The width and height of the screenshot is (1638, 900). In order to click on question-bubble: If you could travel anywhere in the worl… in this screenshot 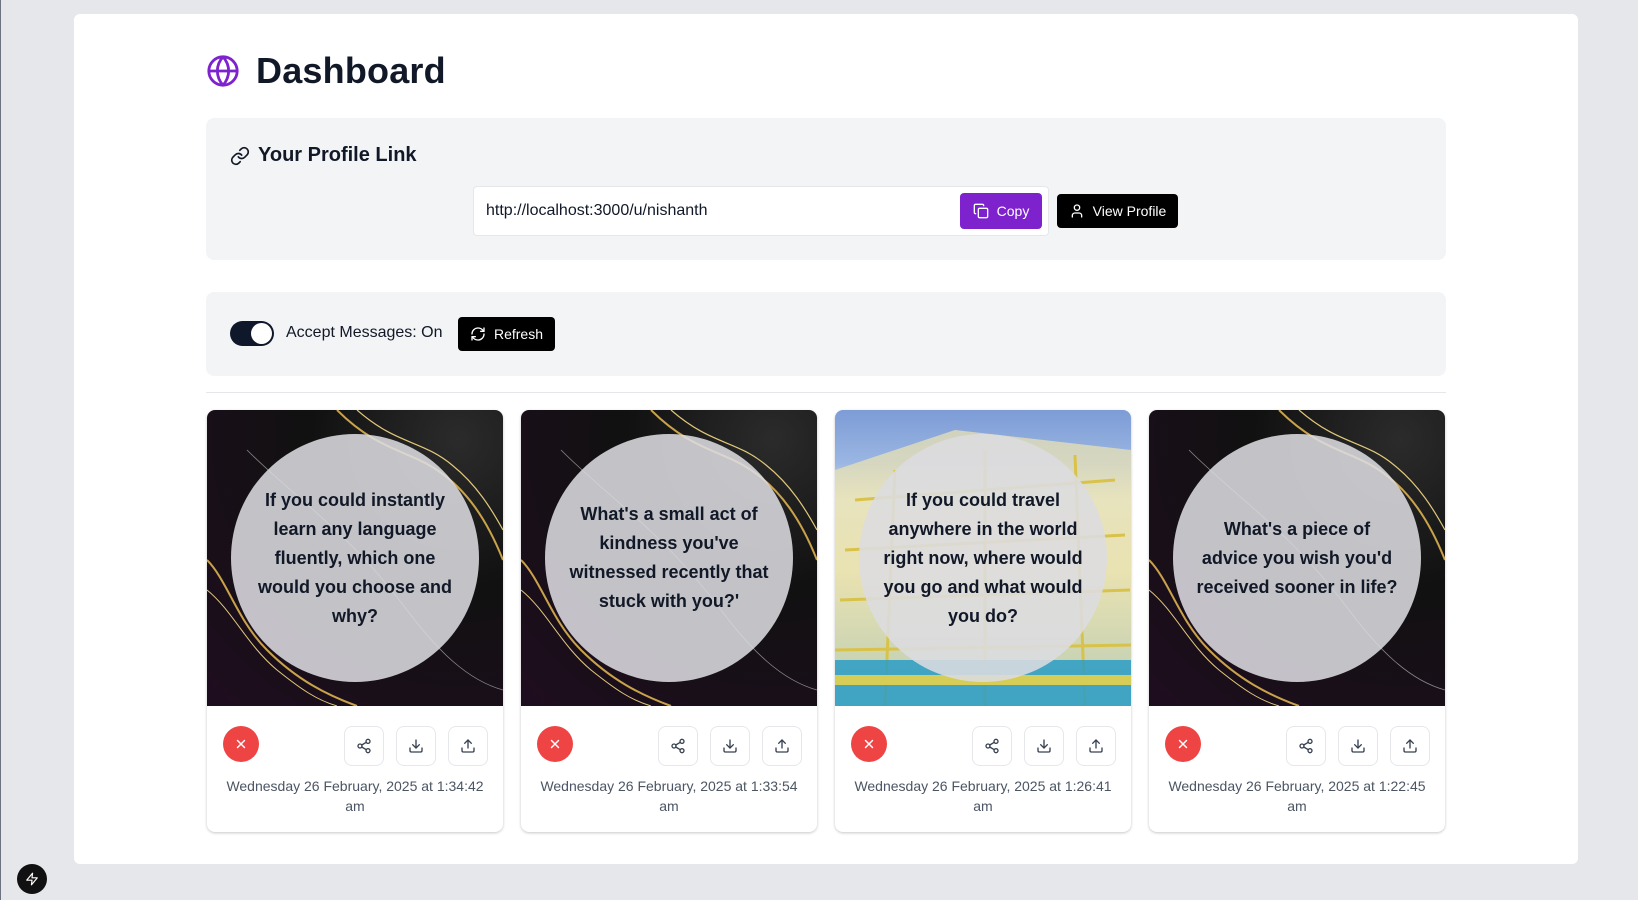, I will do `click(983, 558)`.